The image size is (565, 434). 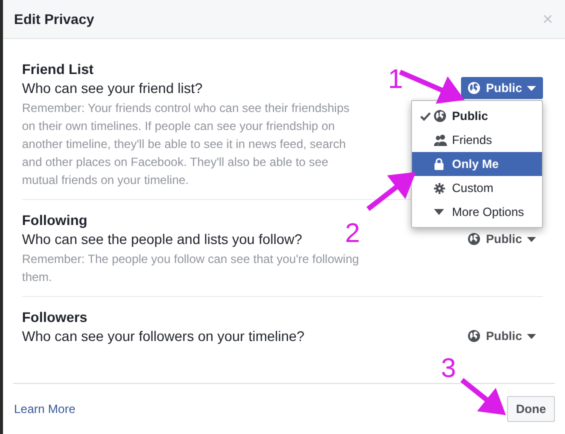 I want to click on step-number: 1, so click(x=396, y=79).